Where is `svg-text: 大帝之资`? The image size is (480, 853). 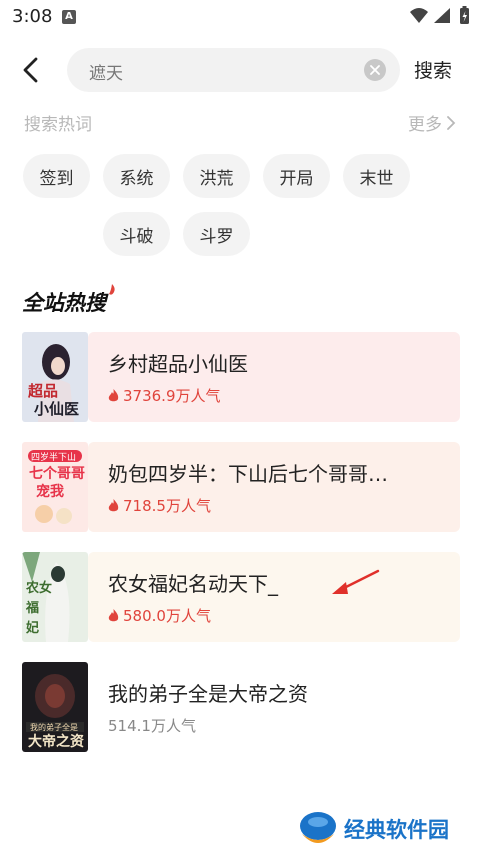
svg-text: 大帝之资 is located at coordinates (56, 741).